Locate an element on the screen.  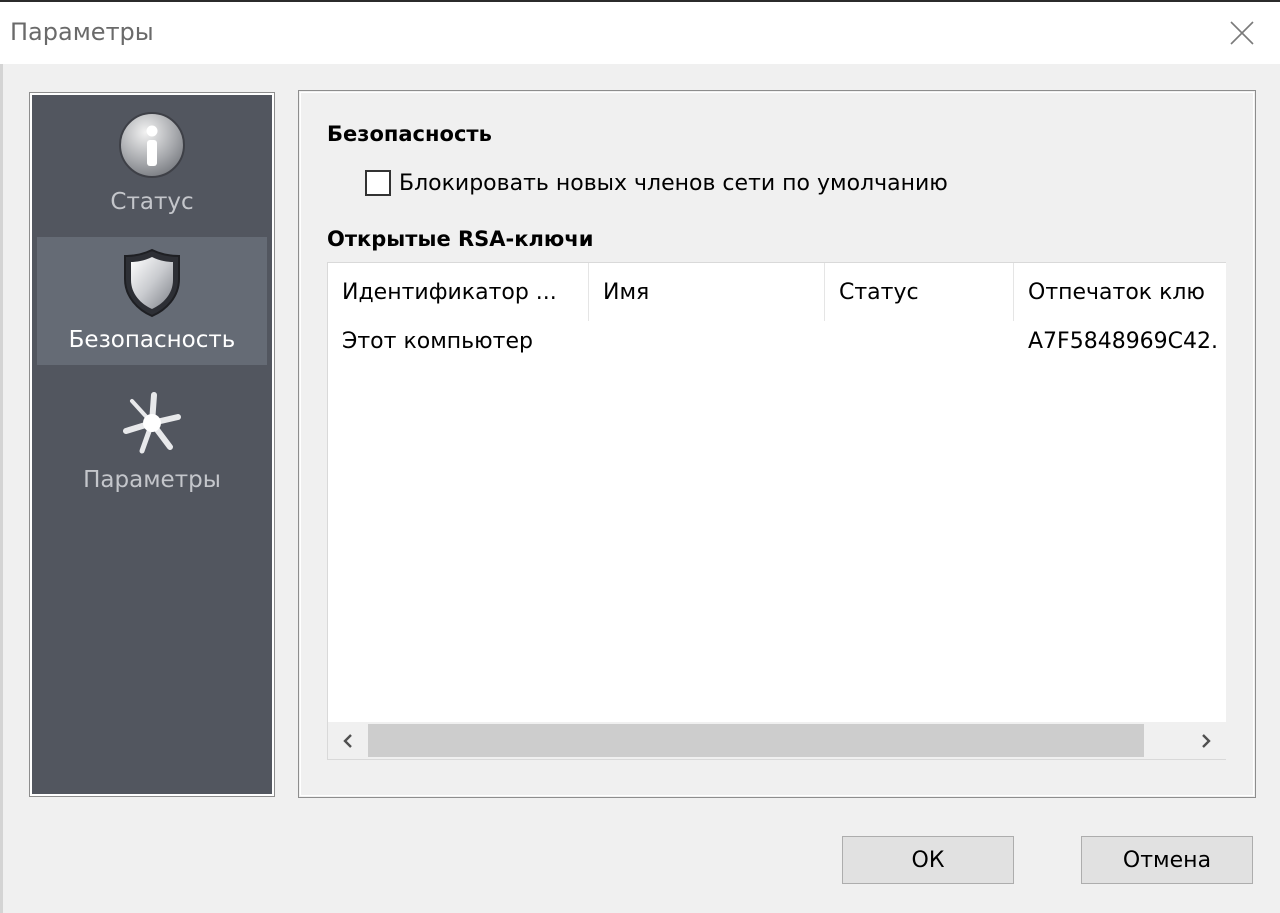
block-new-members-checkbox is located at coordinates (378, 183).